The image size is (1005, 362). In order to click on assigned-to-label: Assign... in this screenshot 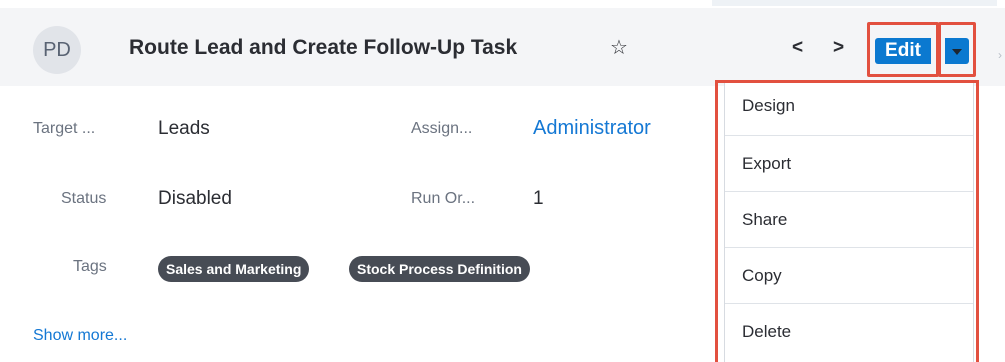, I will do `click(442, 128)`.